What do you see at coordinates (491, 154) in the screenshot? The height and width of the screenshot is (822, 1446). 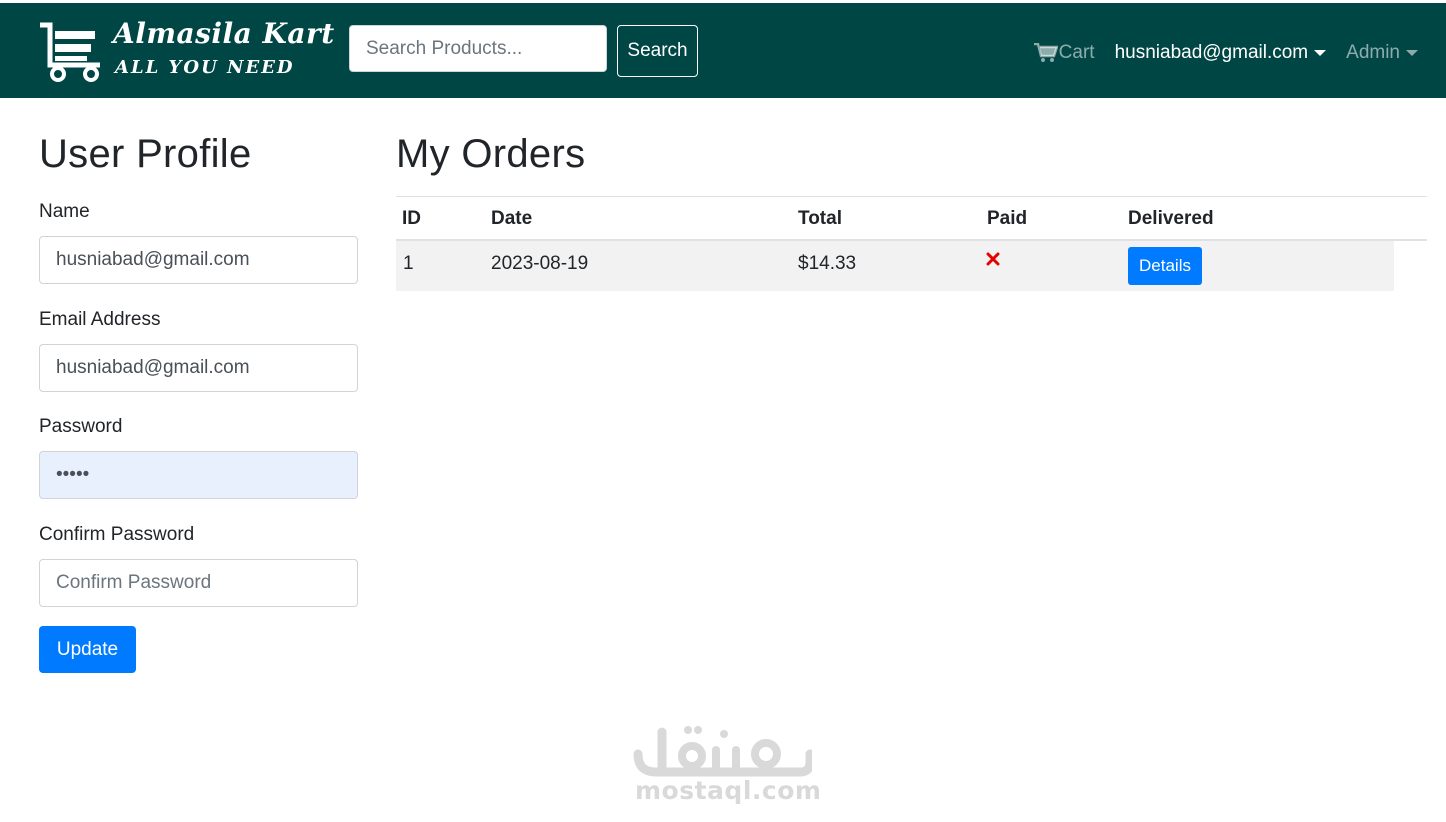 I see `orders-title: My Orders` at bounding box center [491, 154].